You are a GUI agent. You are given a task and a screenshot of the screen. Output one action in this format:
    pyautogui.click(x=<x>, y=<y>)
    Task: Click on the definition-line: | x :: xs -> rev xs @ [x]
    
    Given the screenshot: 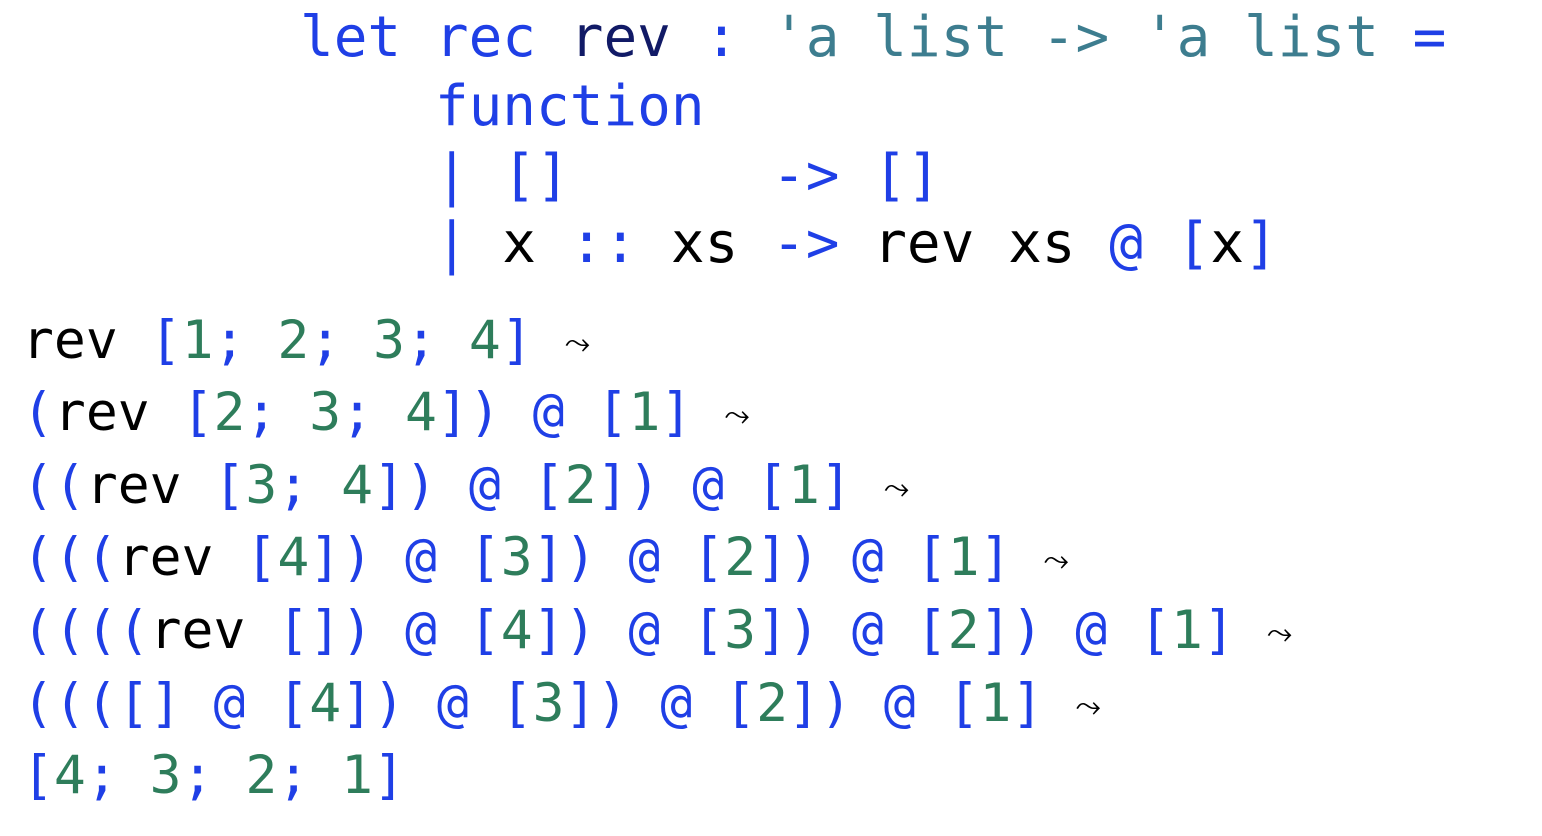 What is the action you would take?
    pyautogui.click(x=789, y=244)
    